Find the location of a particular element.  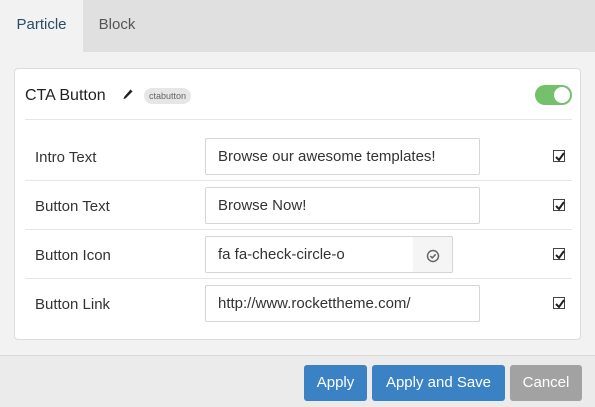

tab-block: Block is located at coordinates (117, 26).